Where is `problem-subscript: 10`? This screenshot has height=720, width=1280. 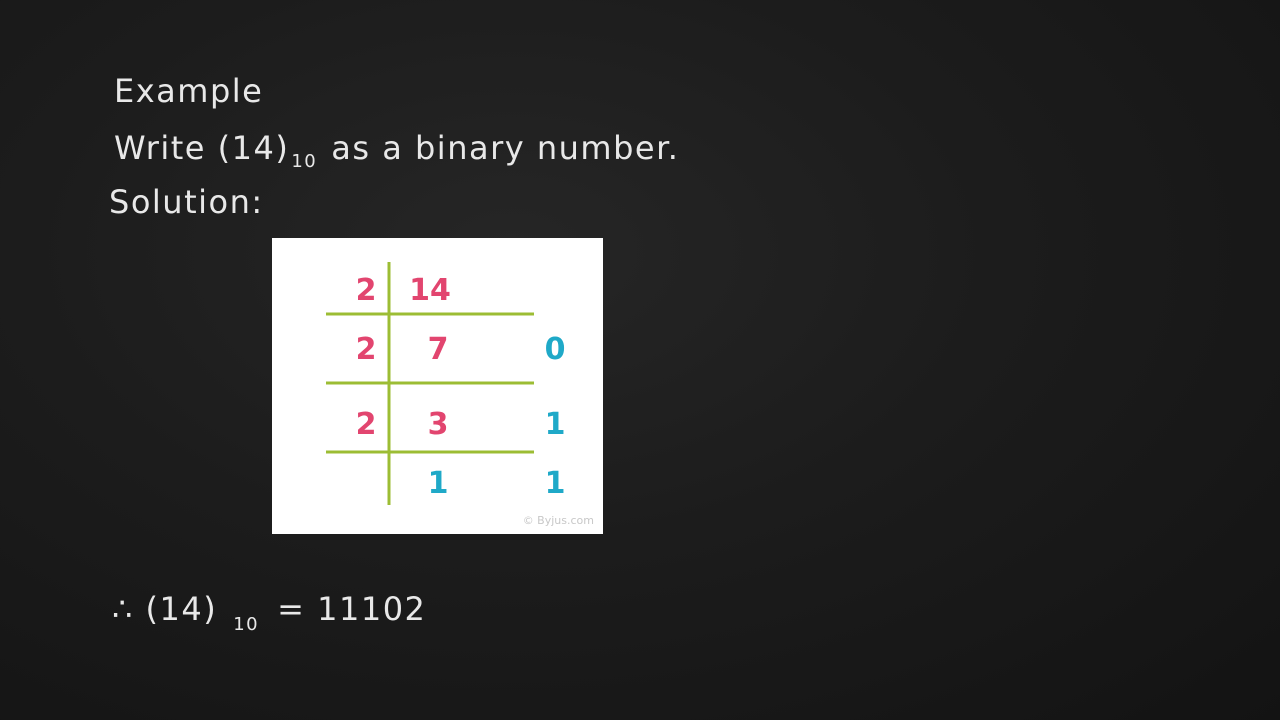
problem-subscript: 10 is located at coordinates (304, 161).